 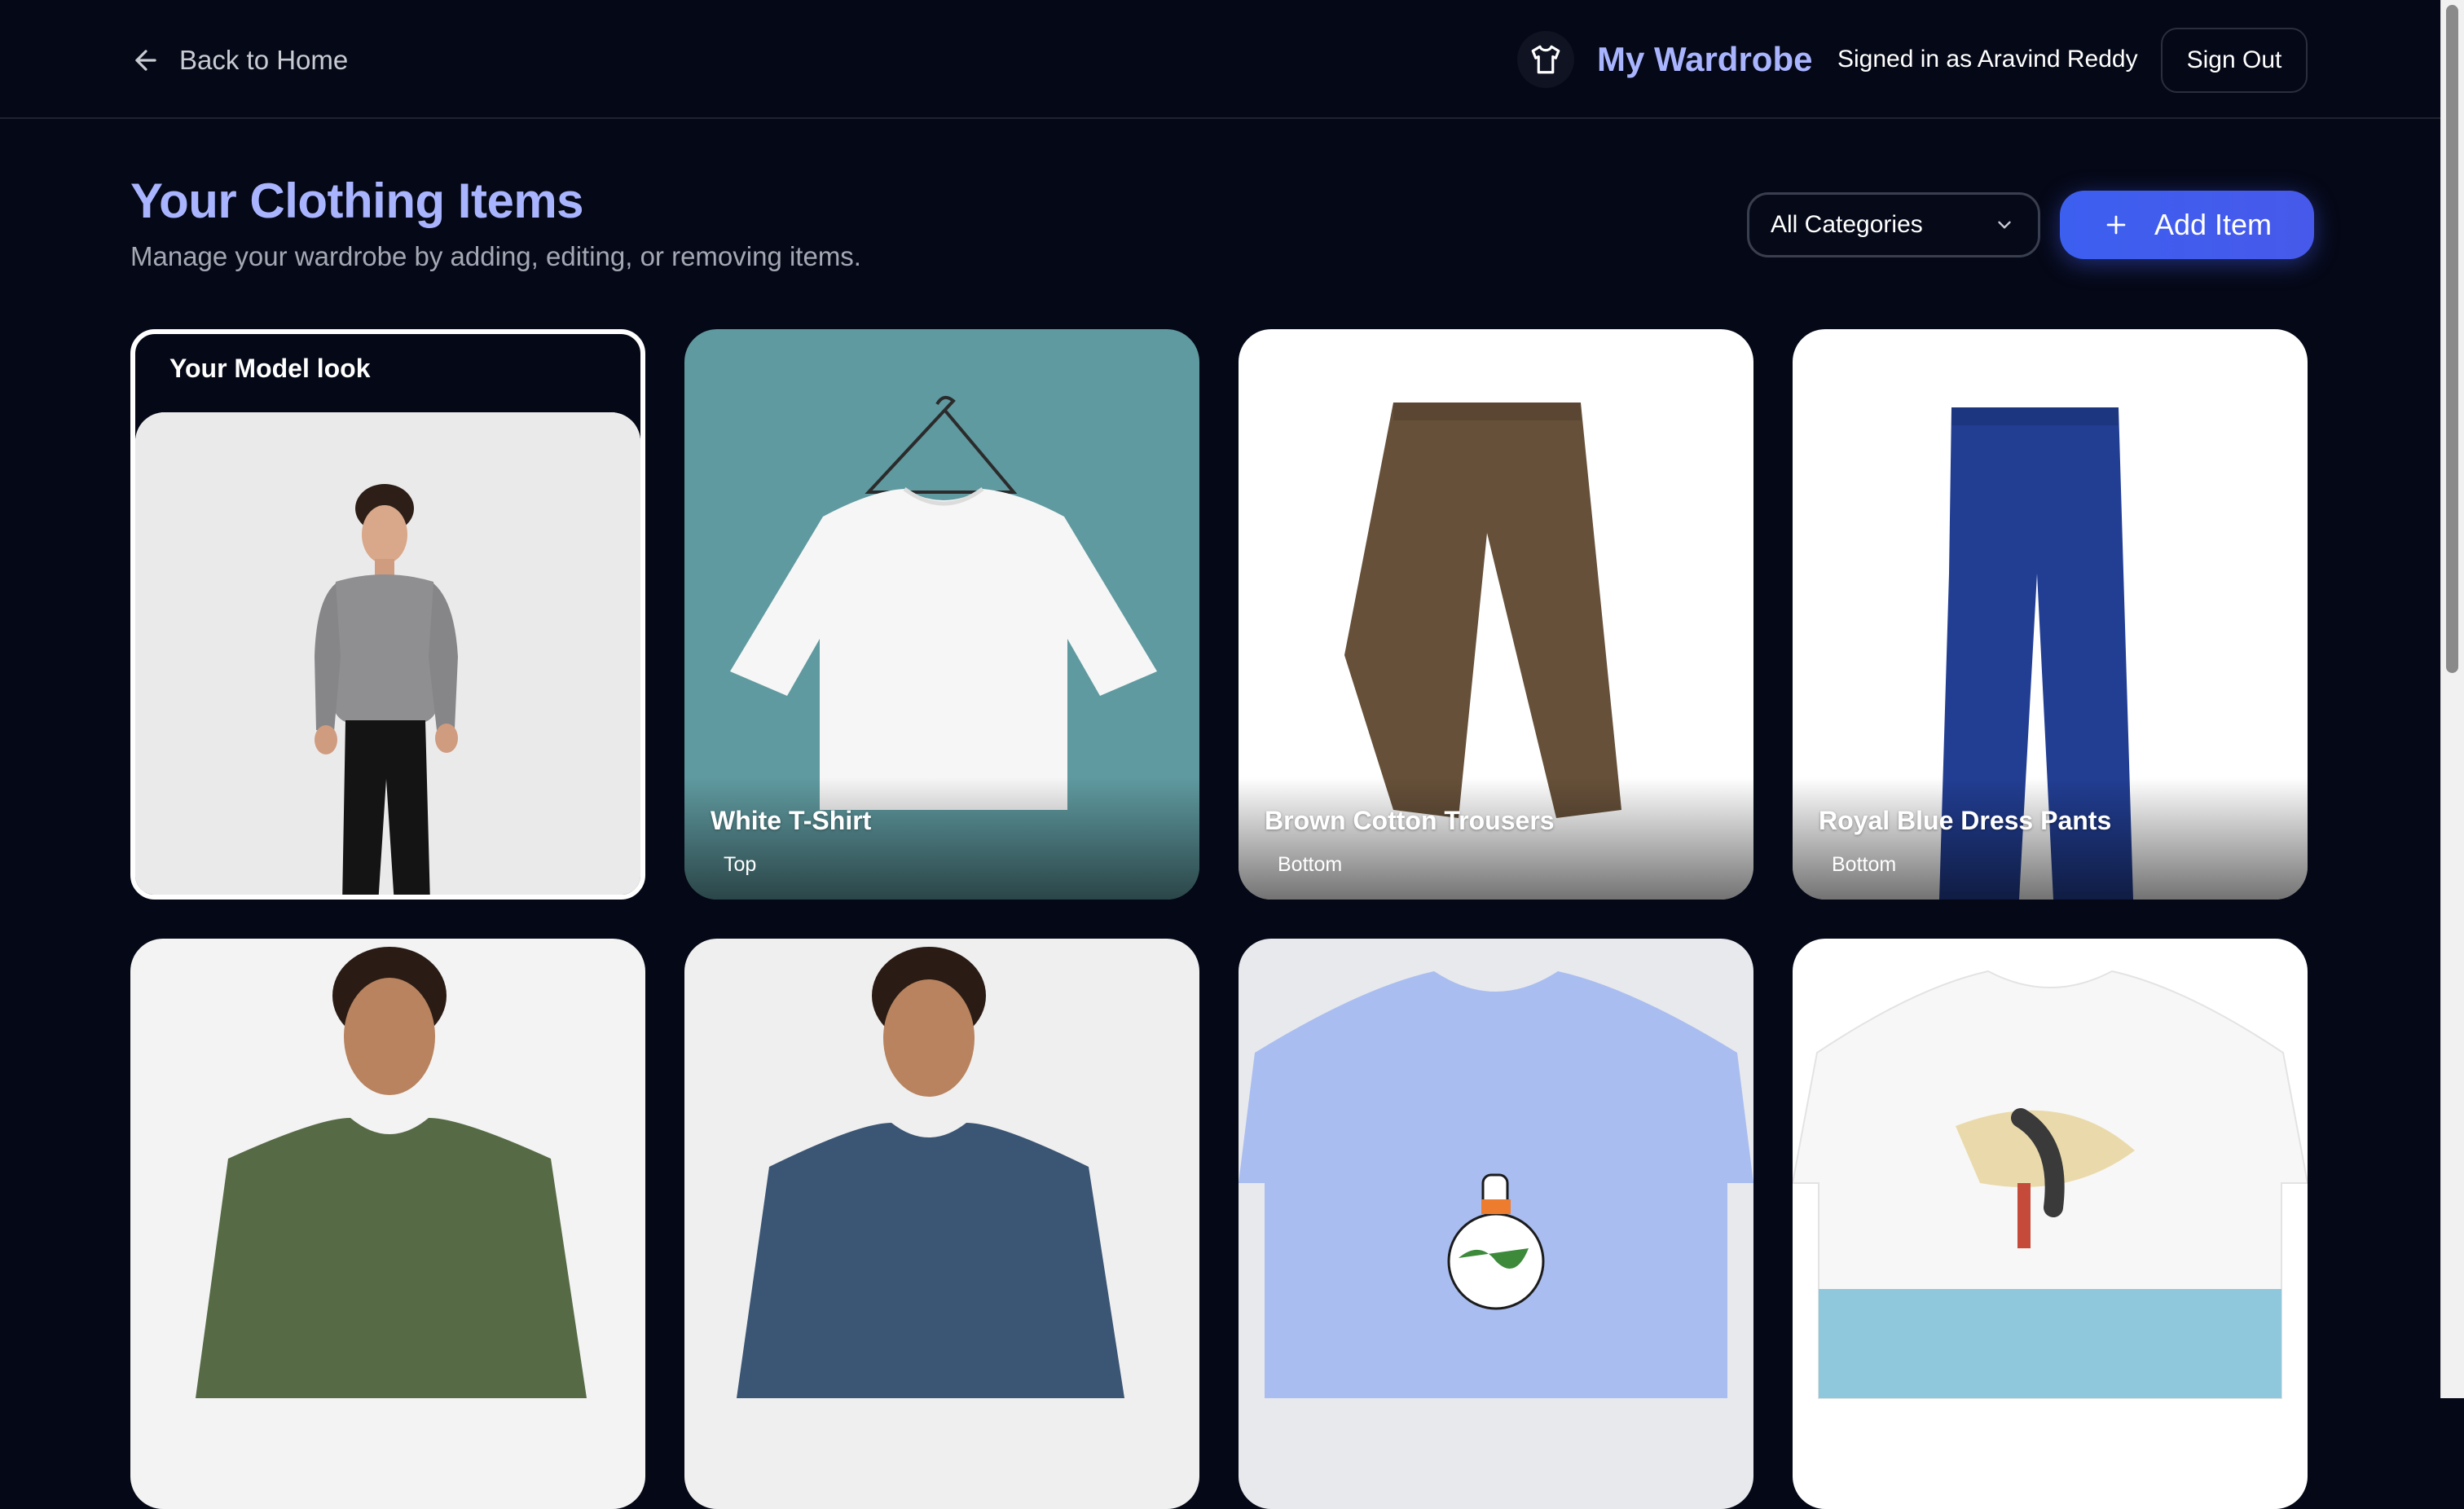 I want to click on model-photo, so click(x=387, y=653).